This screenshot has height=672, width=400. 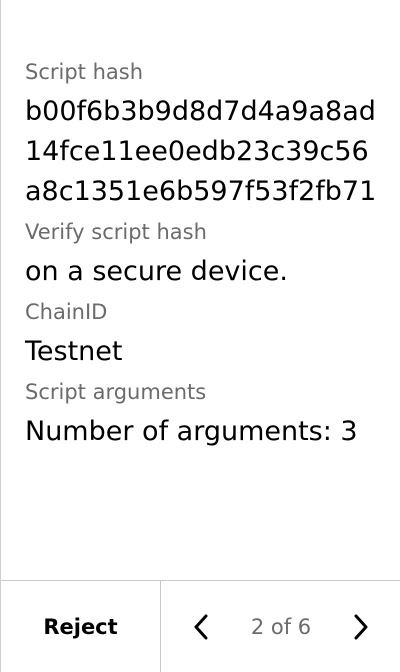 I want to click on verify-label: Verify script hash, so click(x=116, y=232).